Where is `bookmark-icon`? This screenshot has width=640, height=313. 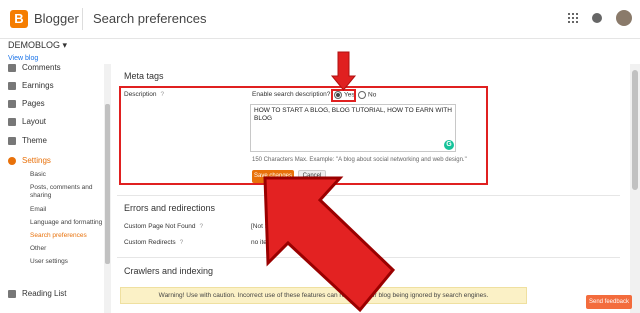 bookmark-icon is located at coordinates (12, 293).